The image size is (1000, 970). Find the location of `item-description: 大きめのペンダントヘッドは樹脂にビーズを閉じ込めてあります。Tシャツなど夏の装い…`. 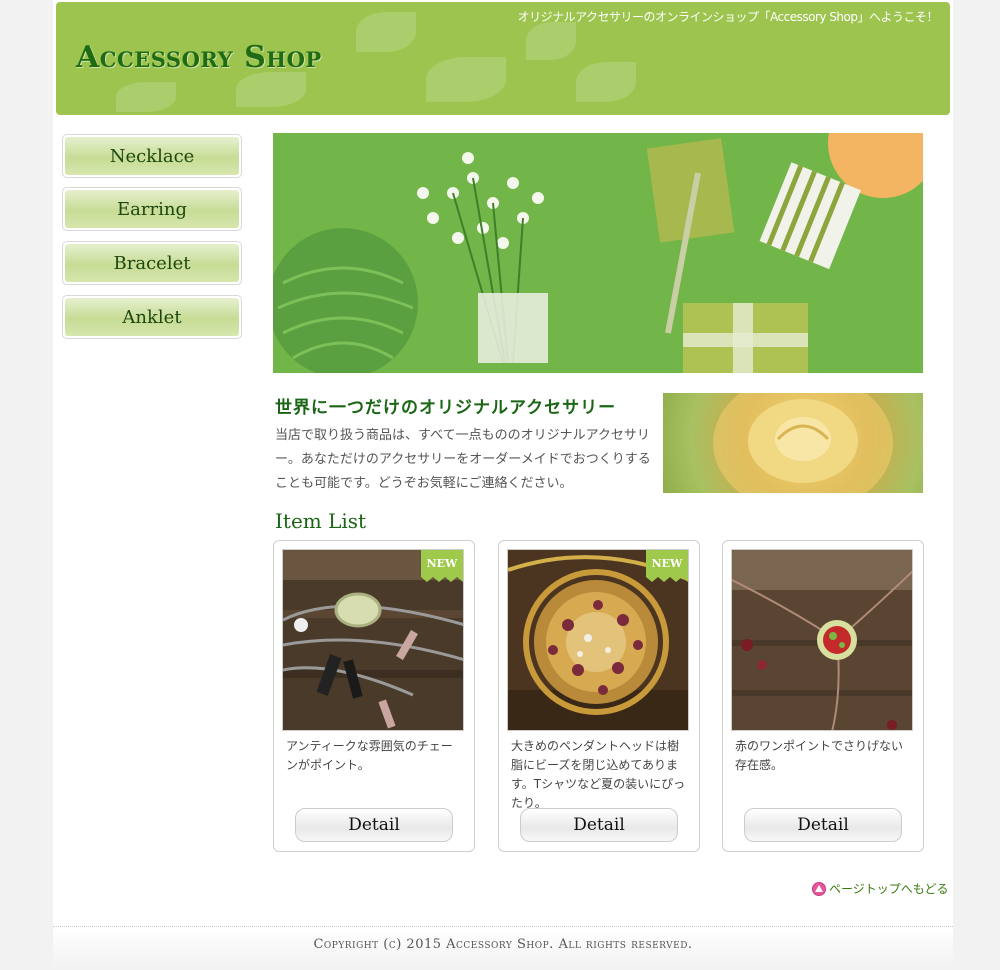

item-description: 大きめのペンダントヘッドは樹脂にビーズを閉じ込めてあります。Tシャツなど夏の装い… is located at coordinates (598, 774).